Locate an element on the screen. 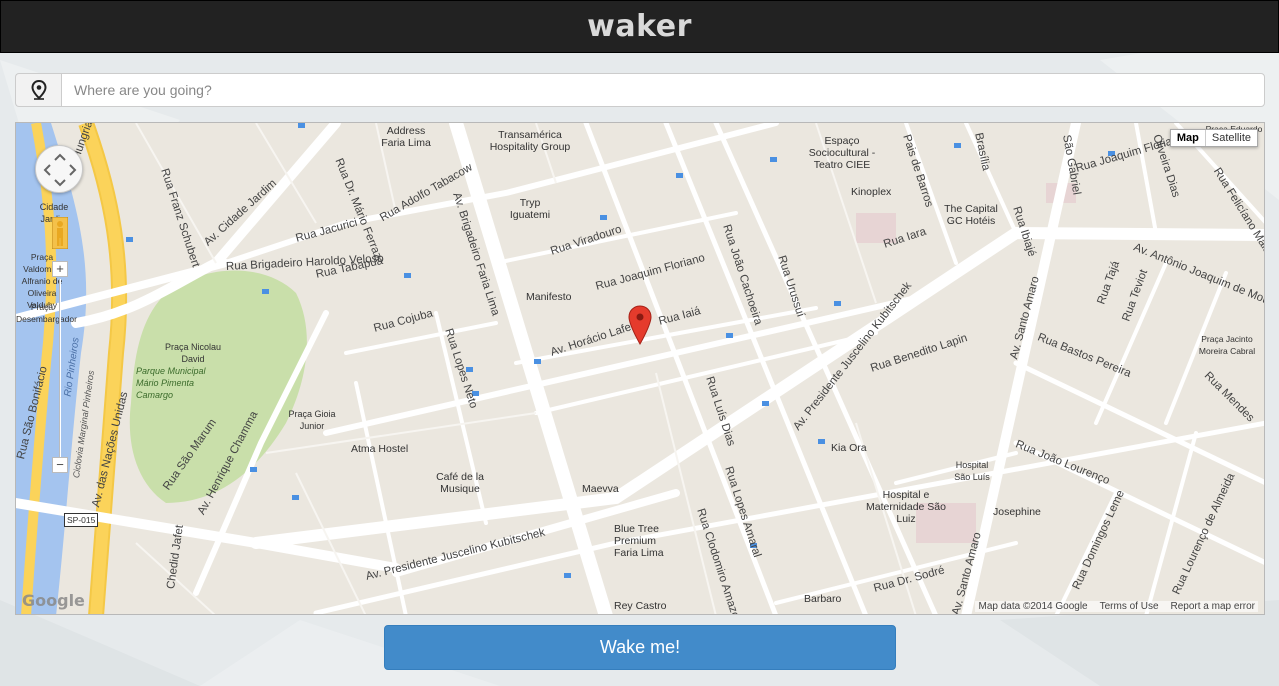  poi-label: Praça Gioia Junior is located at coordinates (312, 420).